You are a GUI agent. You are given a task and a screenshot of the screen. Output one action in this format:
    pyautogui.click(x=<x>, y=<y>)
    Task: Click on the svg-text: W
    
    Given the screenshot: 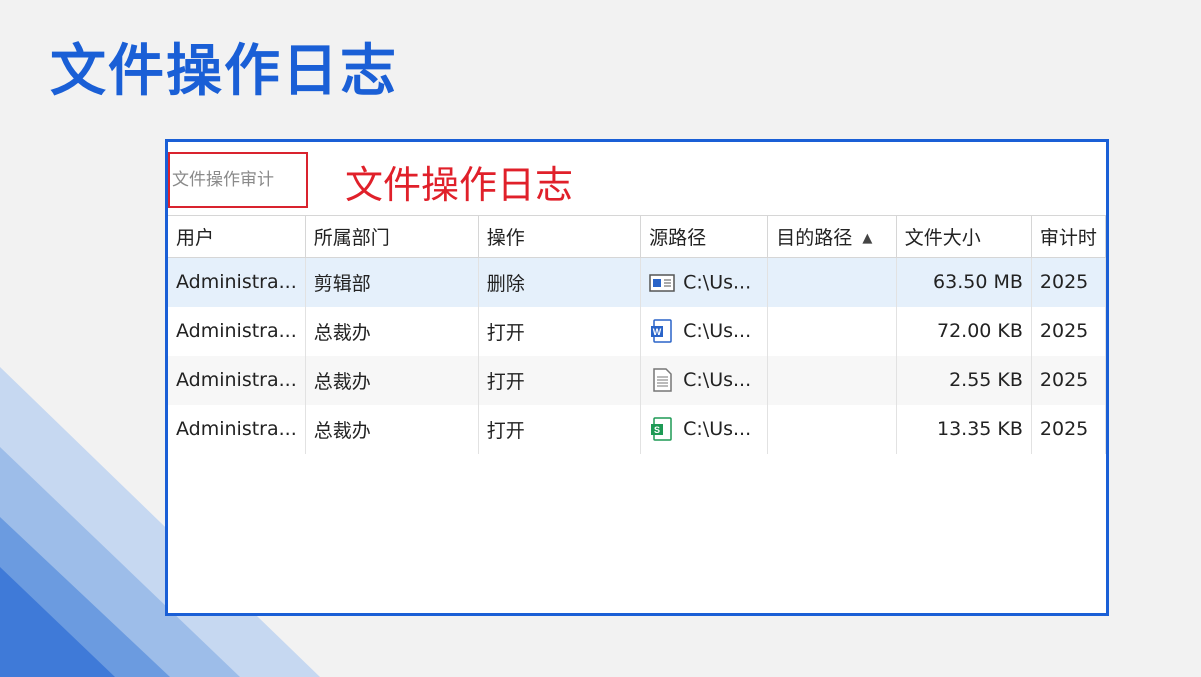 What is the action you would take?
    pyautogui.click(x=657, y=332)
    